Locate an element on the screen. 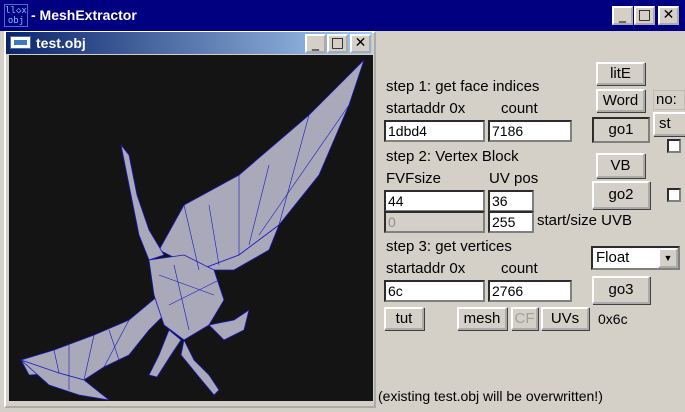 Image resolution: width=685 pixels, height=412 pixels. maximize-button: □ is located at coordinates (644, 15).